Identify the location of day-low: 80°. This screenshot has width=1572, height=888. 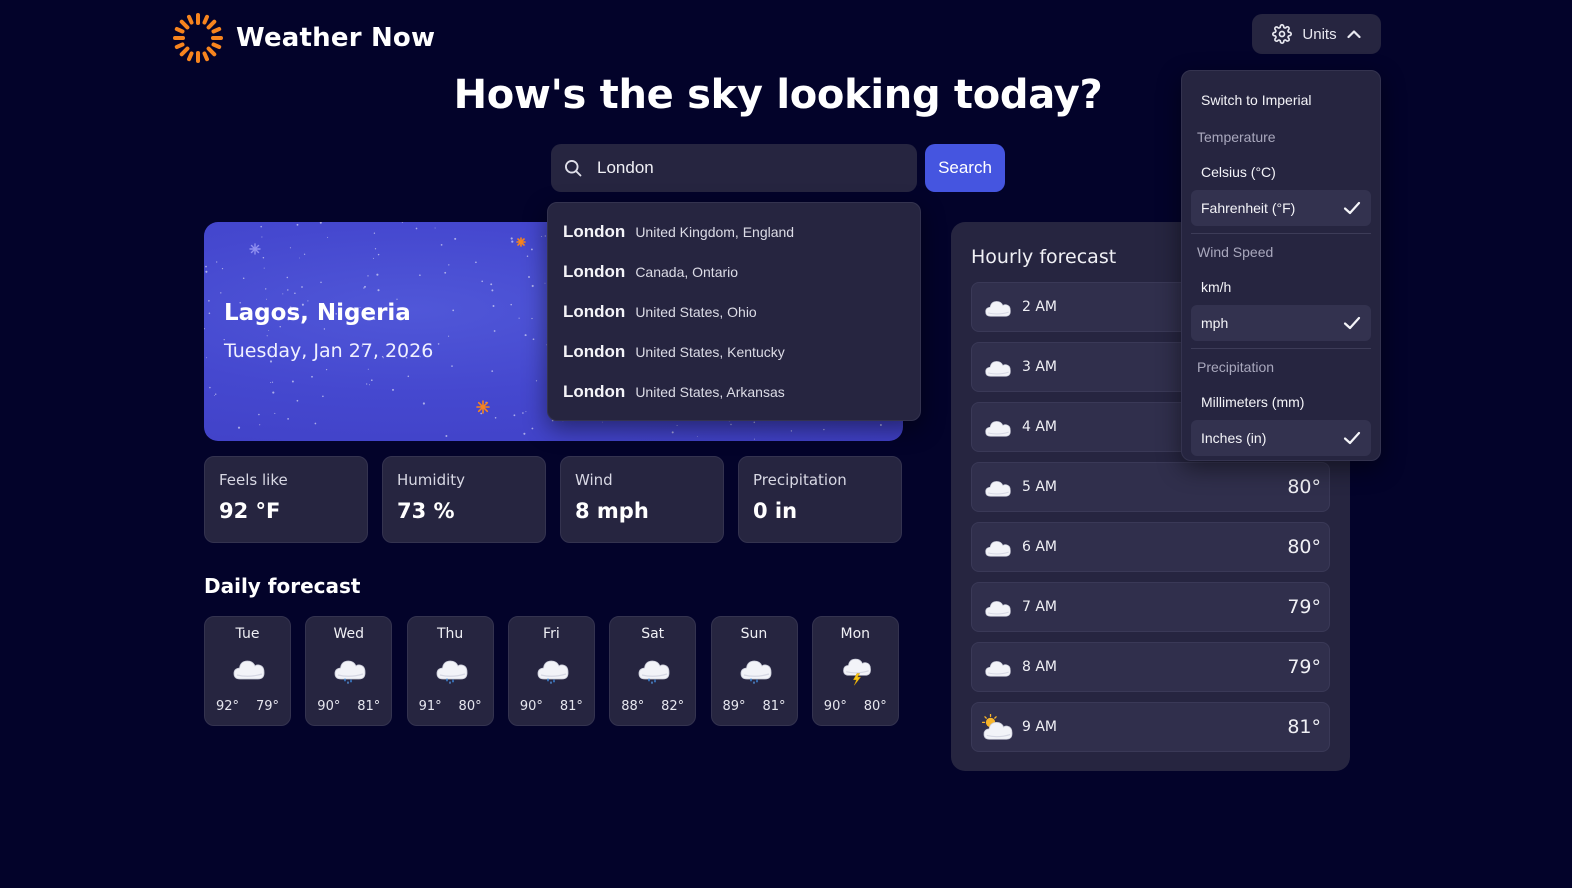
(470, 706).